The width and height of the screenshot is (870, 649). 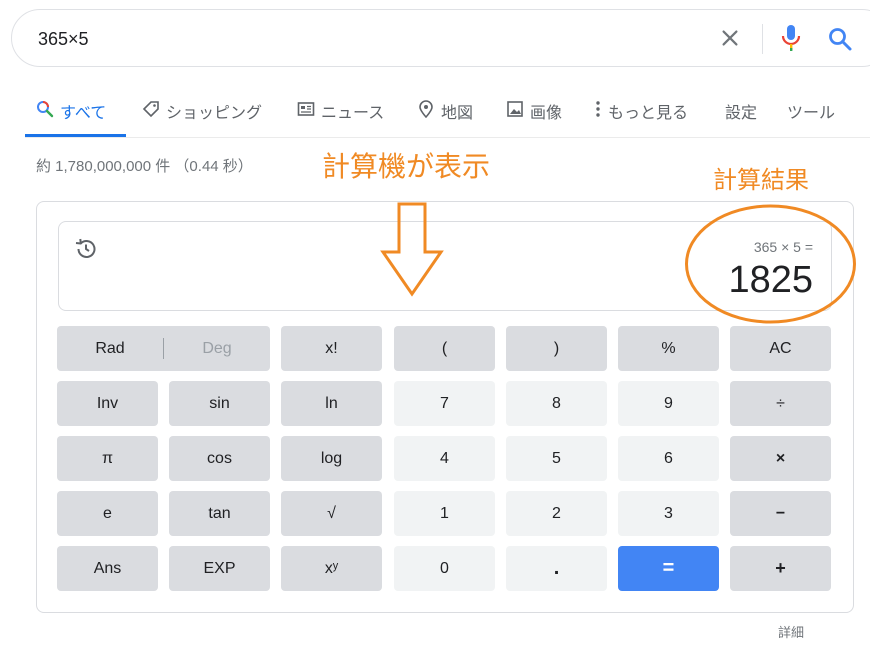 I want to click on digit-4-button: 4, so click(x=444, y=458).